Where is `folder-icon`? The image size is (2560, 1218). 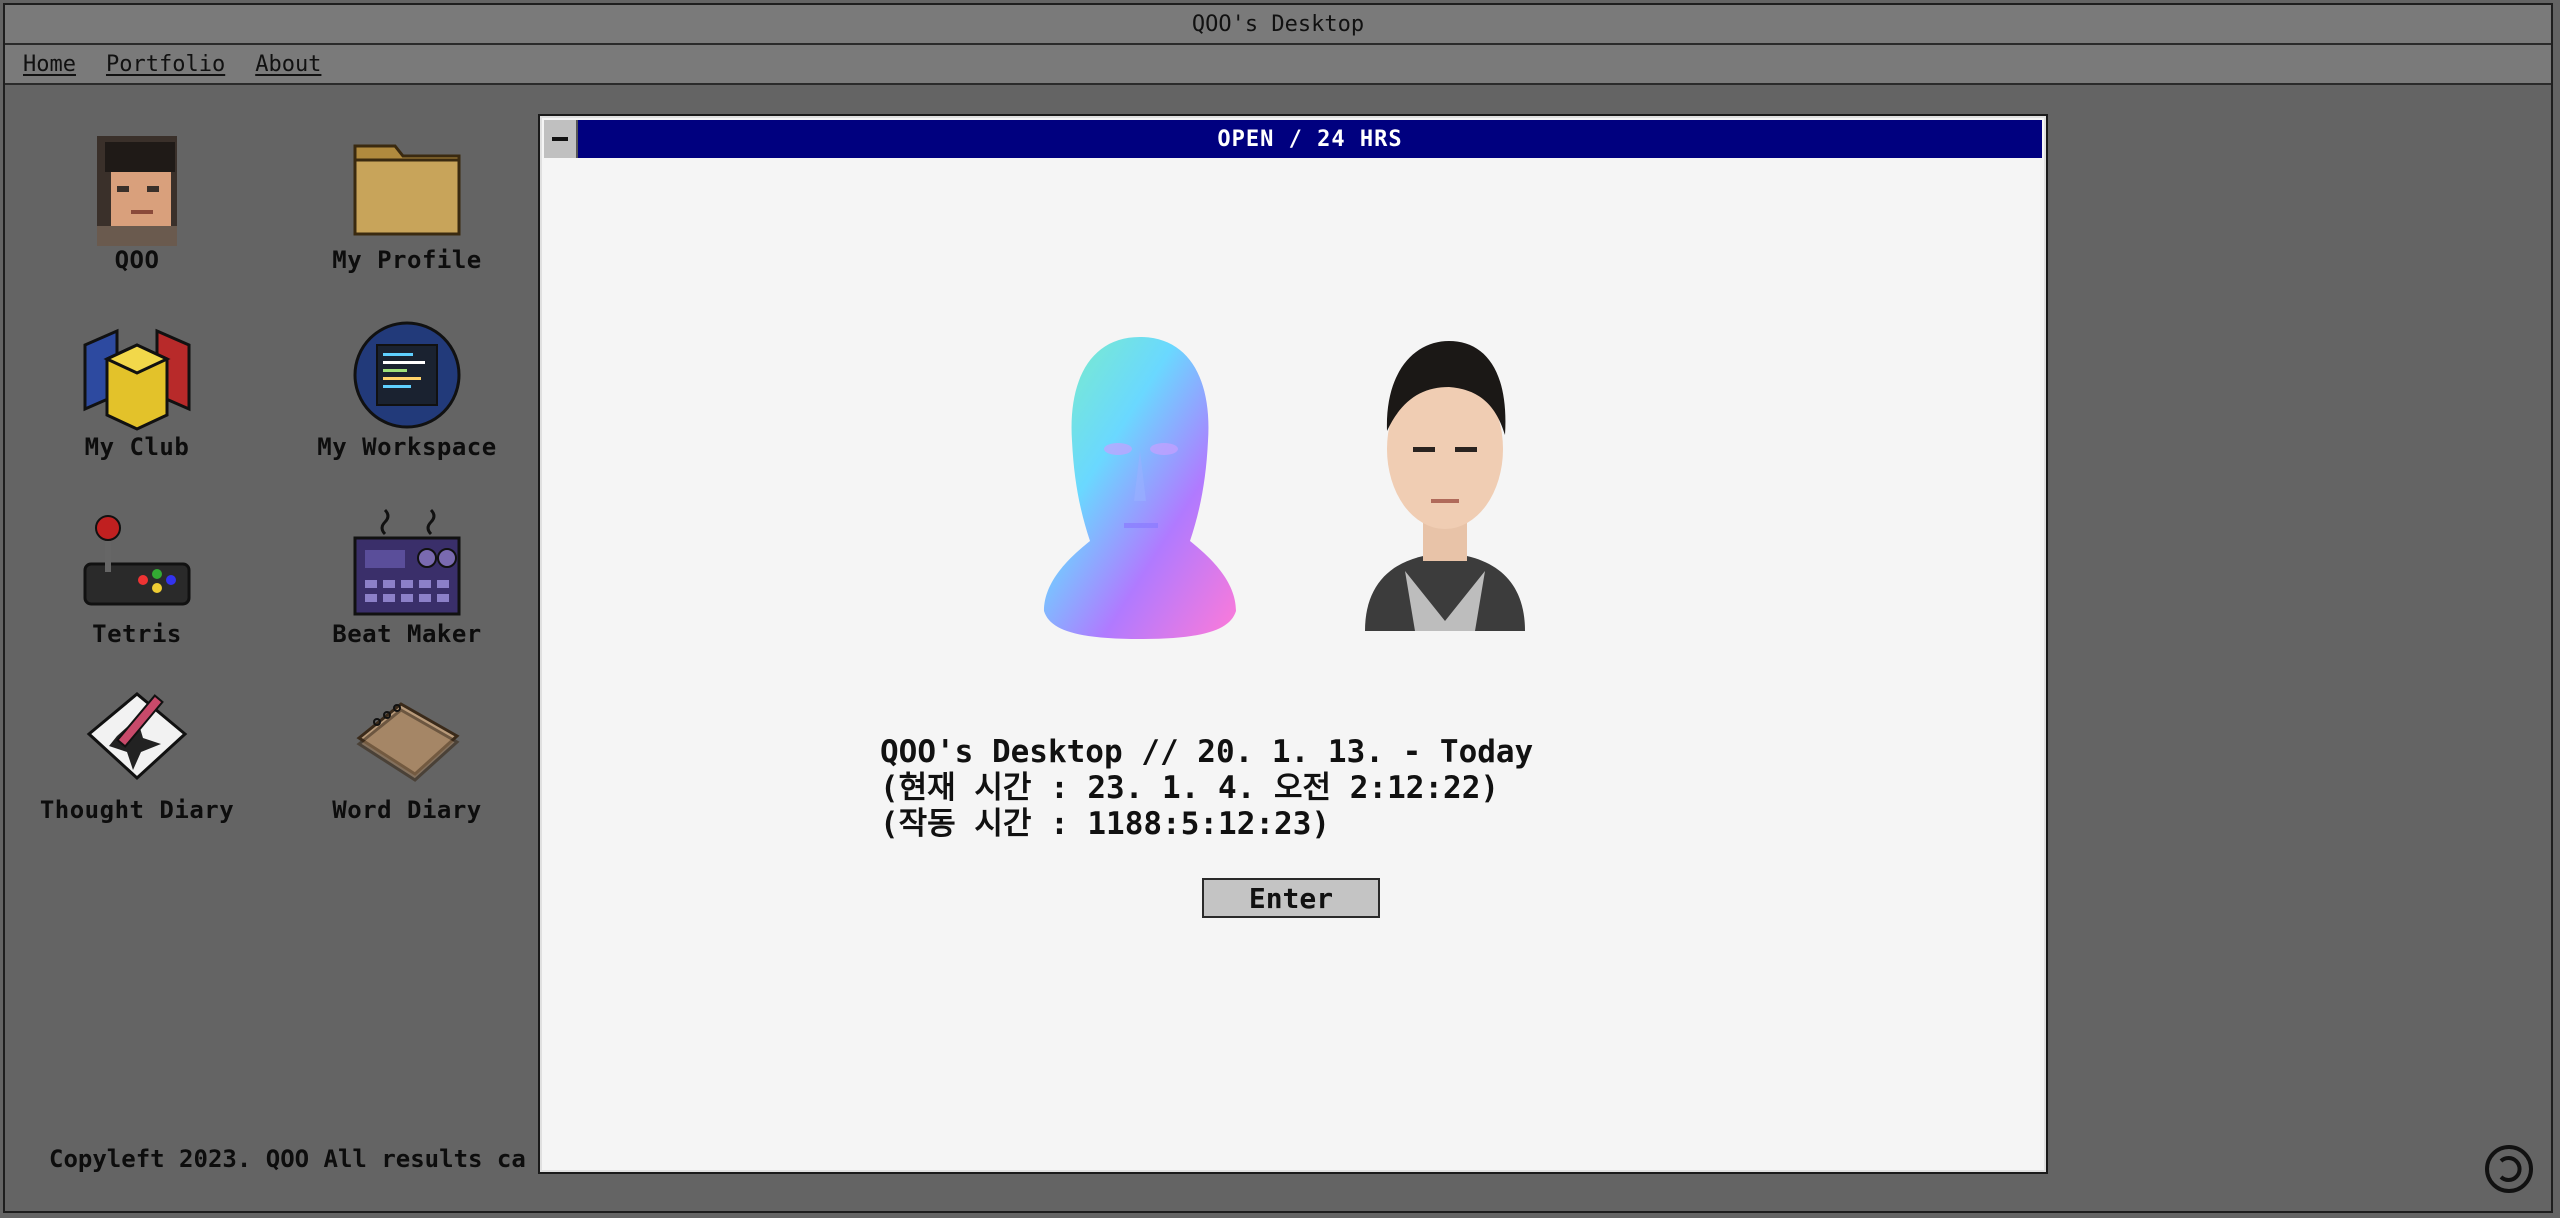 folder-icon is located at coordinates (407, 190).